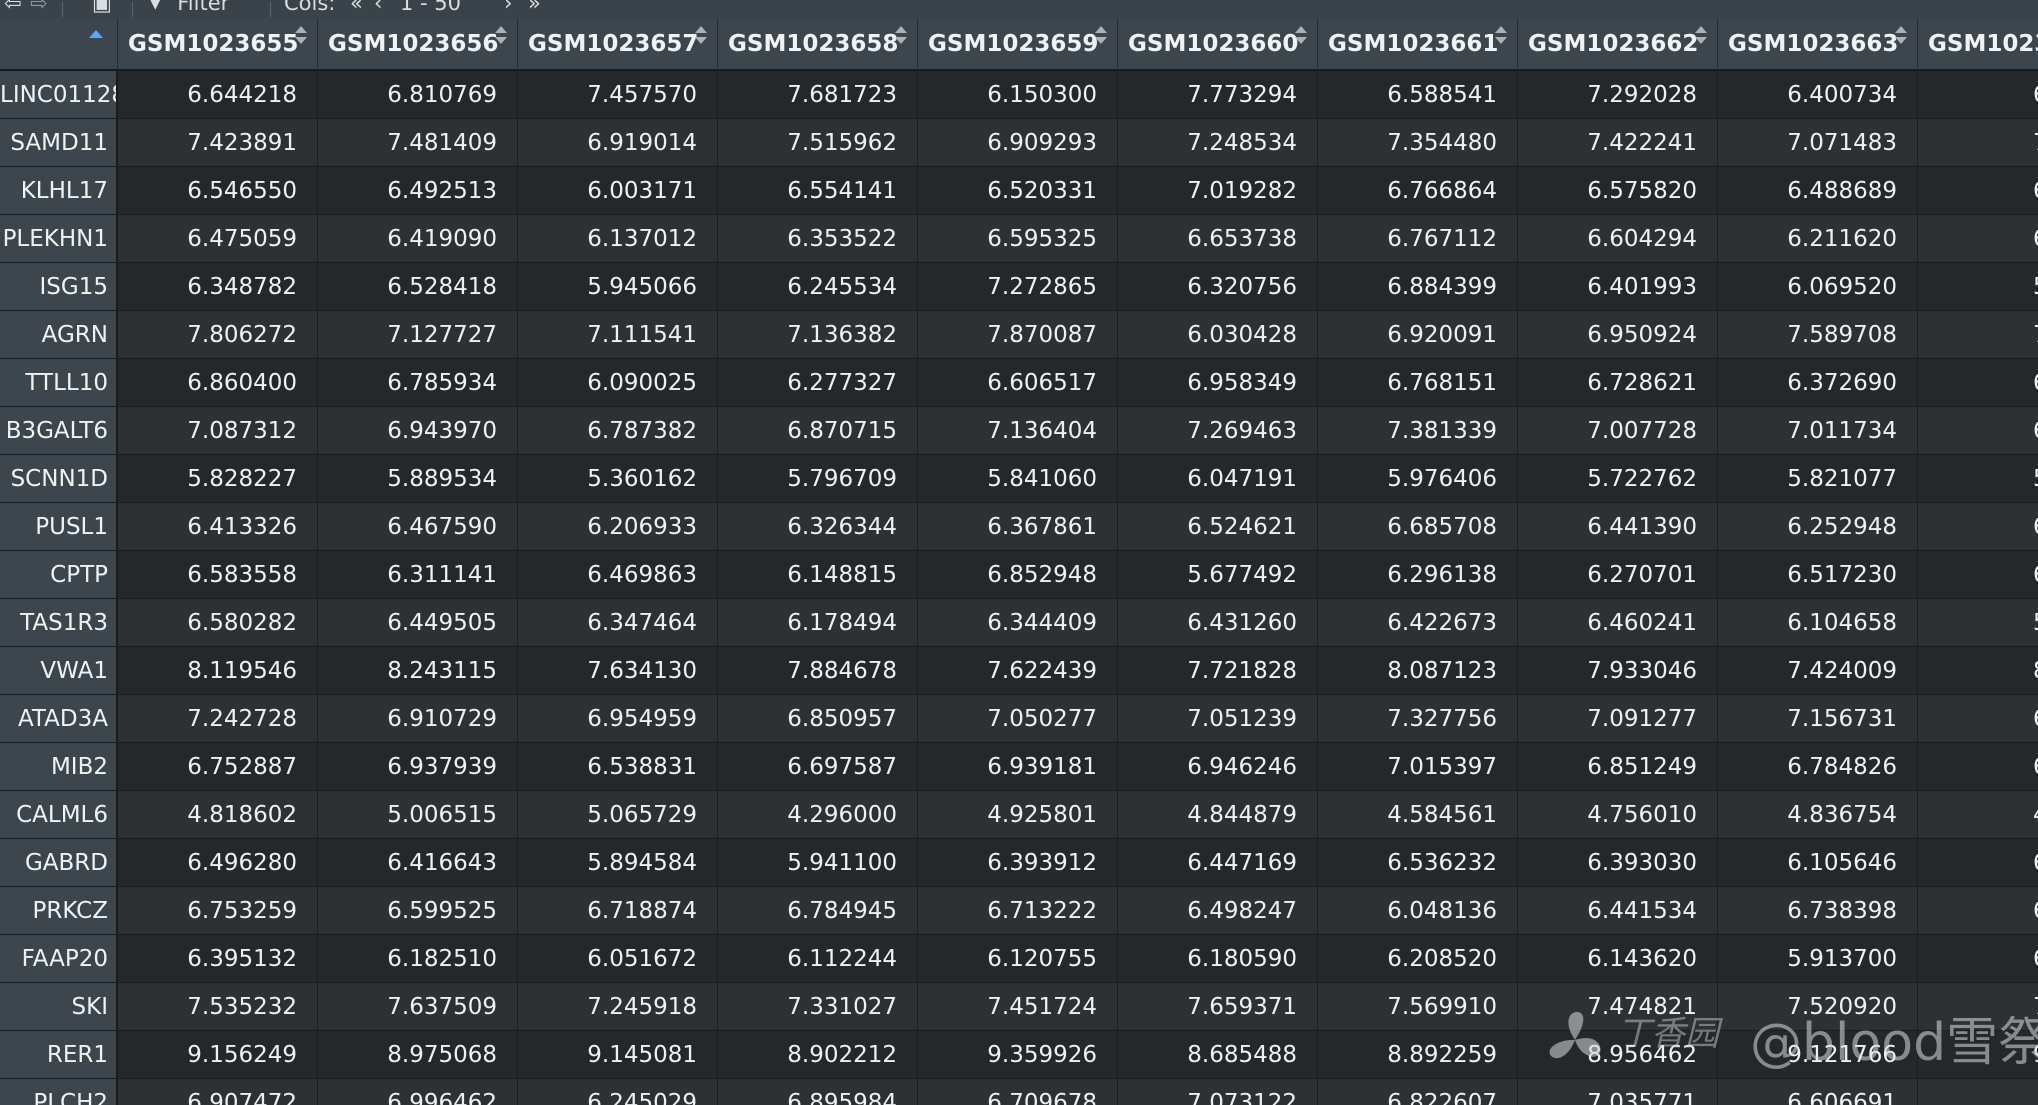 This screenshot has height=1105, width=2038. I want to click on table-cell: 6.393030, so click(1618, 863).